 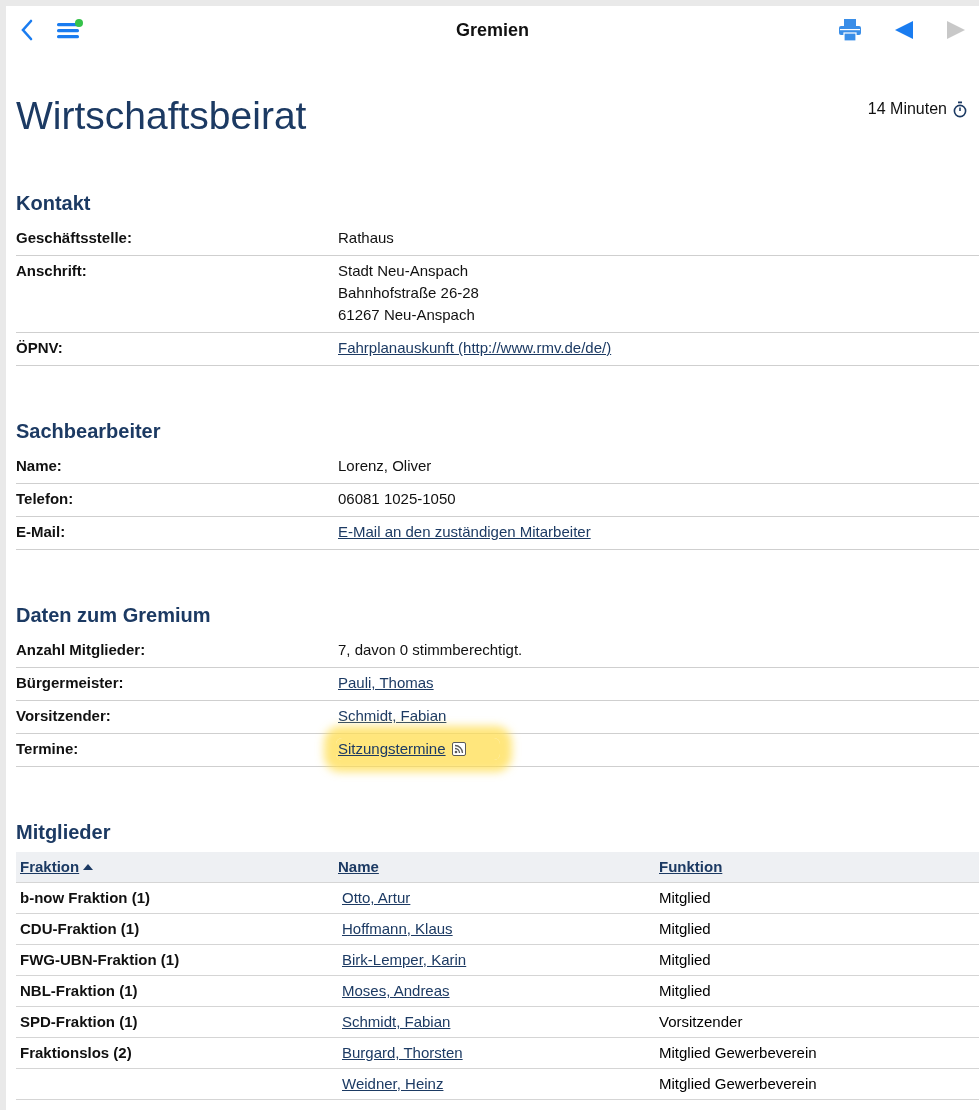 What do you see at coordinates (404, 960) in the screenshot?
I see `member-link: Birk-Lemper, Karin` at bounding box center [404, 960].